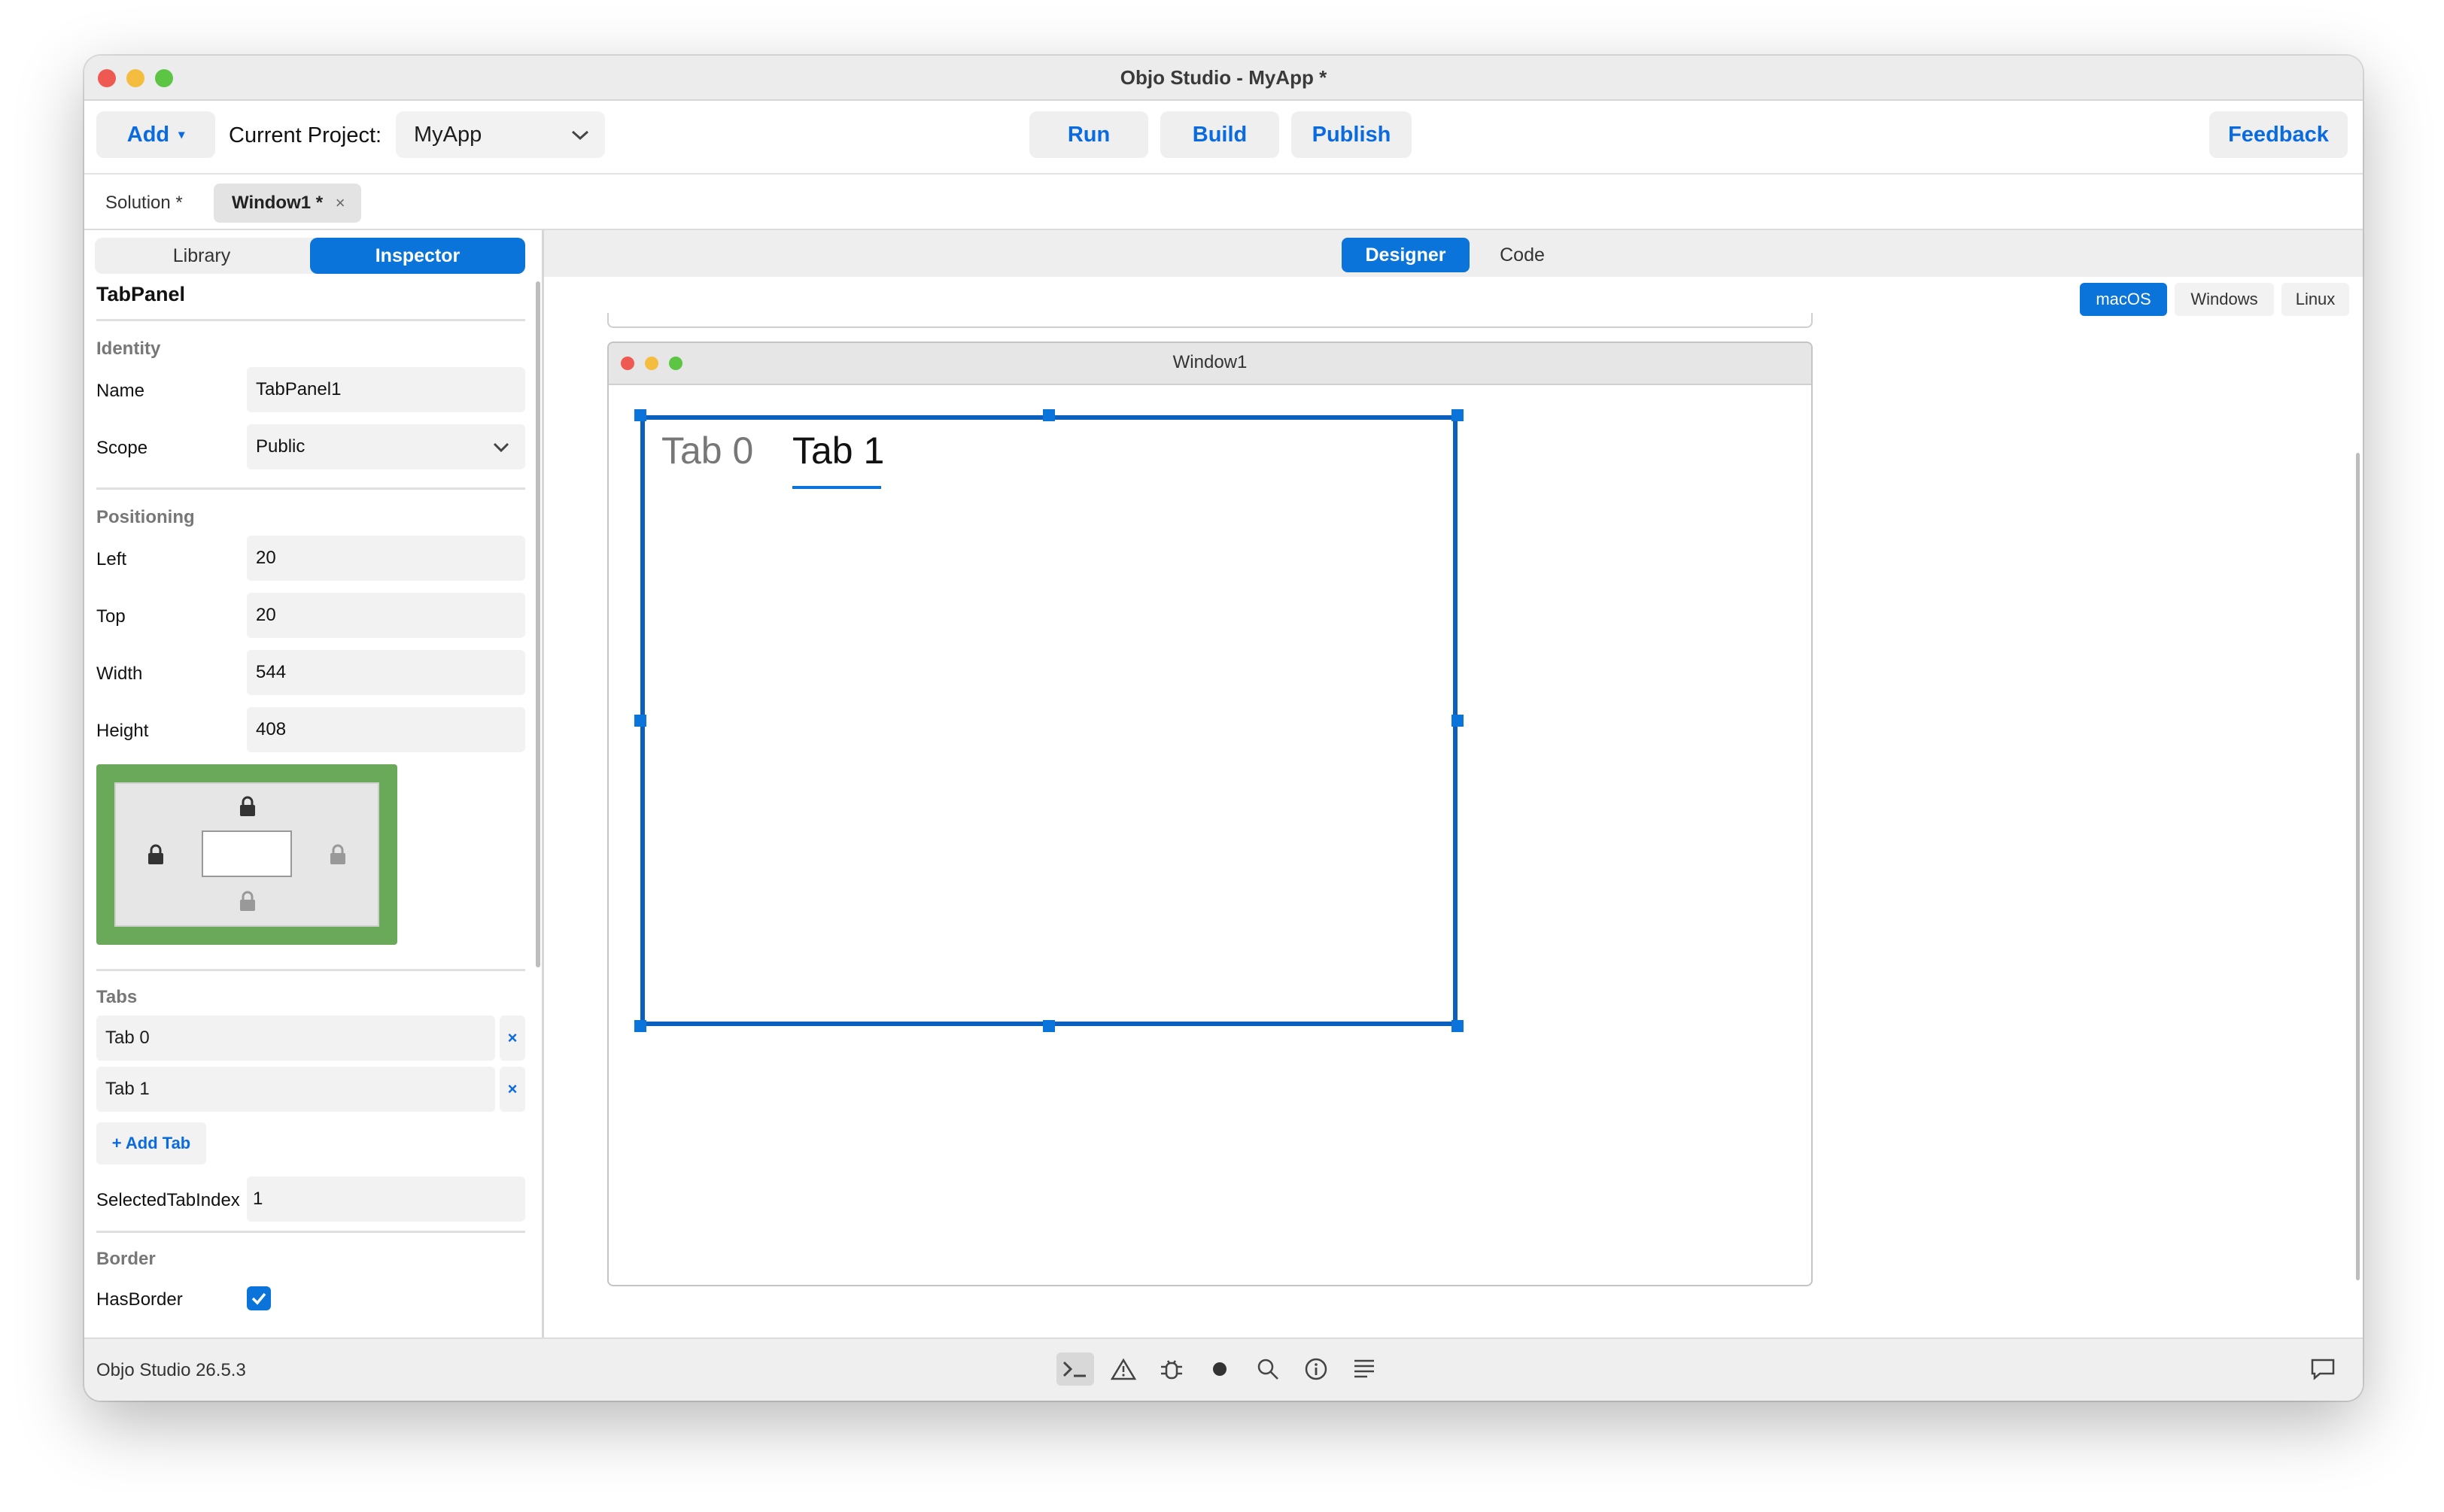 The image size is (2444, 1512). What do you see at coordinates (2278, 134) in the screenshot?
I see `feedback-button: Feedback` at bounding box center [2278, 134].